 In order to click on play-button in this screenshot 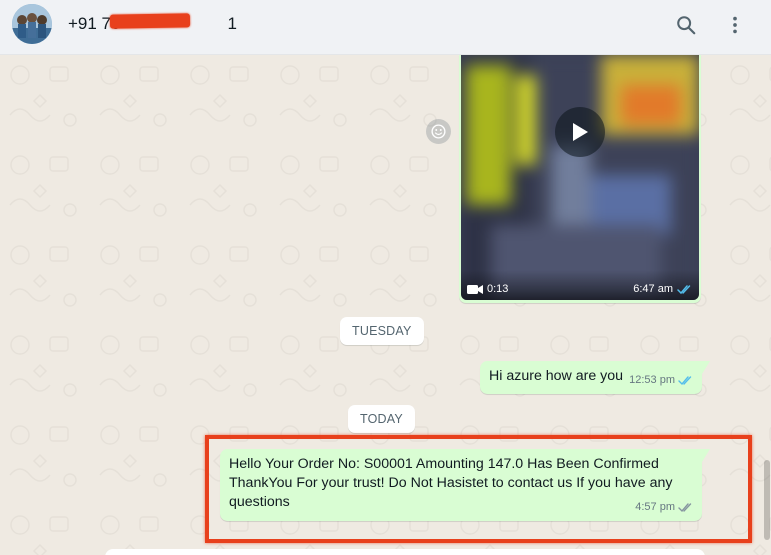, I will do `click(580, 132)`.